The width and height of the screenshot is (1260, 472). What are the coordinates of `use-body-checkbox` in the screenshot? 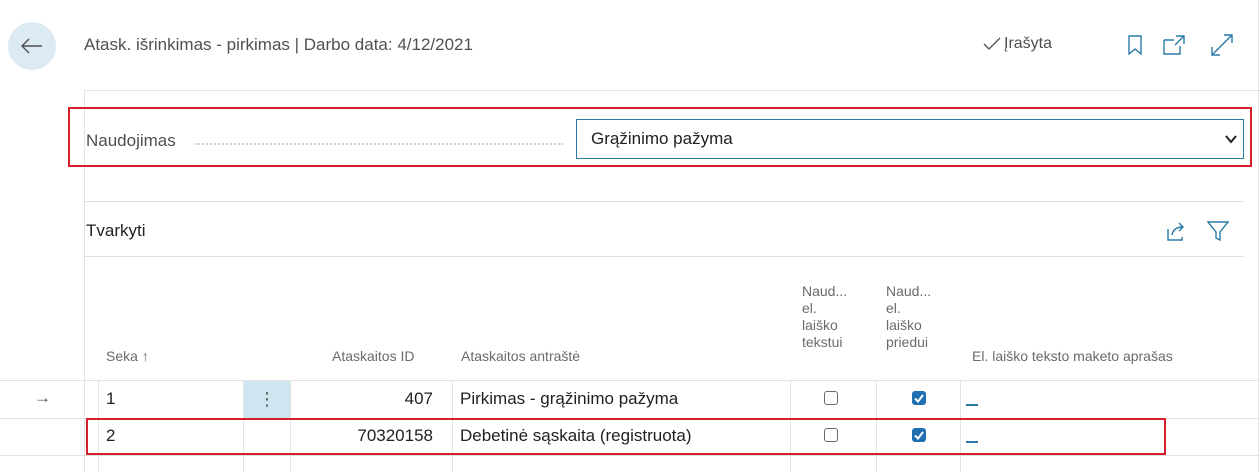 It's located at (831, 398).